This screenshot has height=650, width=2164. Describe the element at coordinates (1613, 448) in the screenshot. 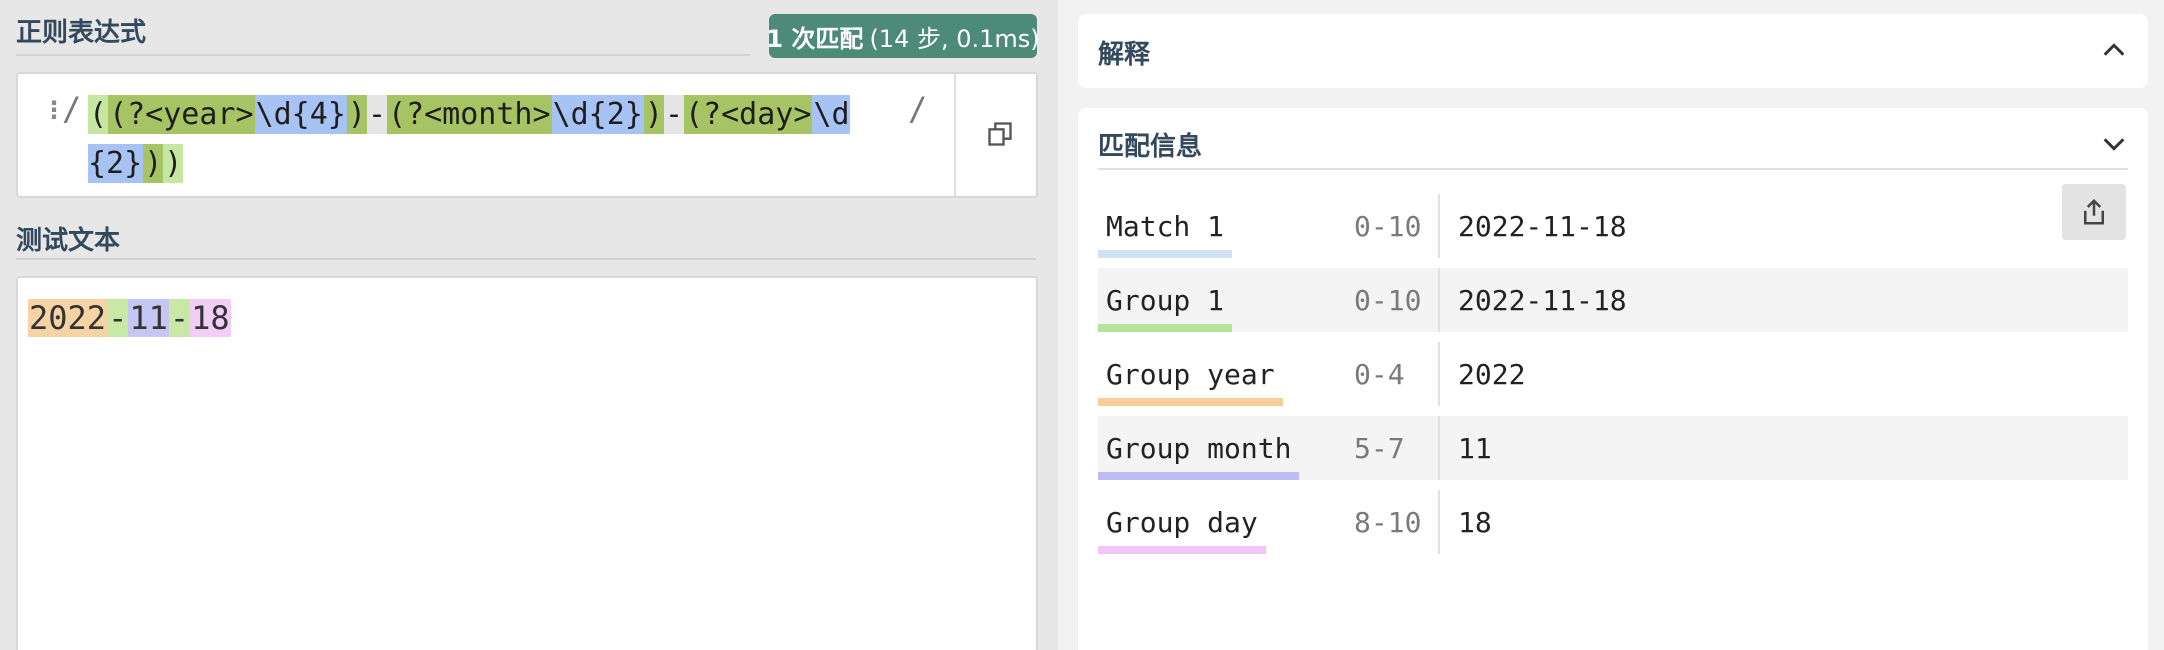

I see `match-info-row: Group month 5-7 11` at that location.